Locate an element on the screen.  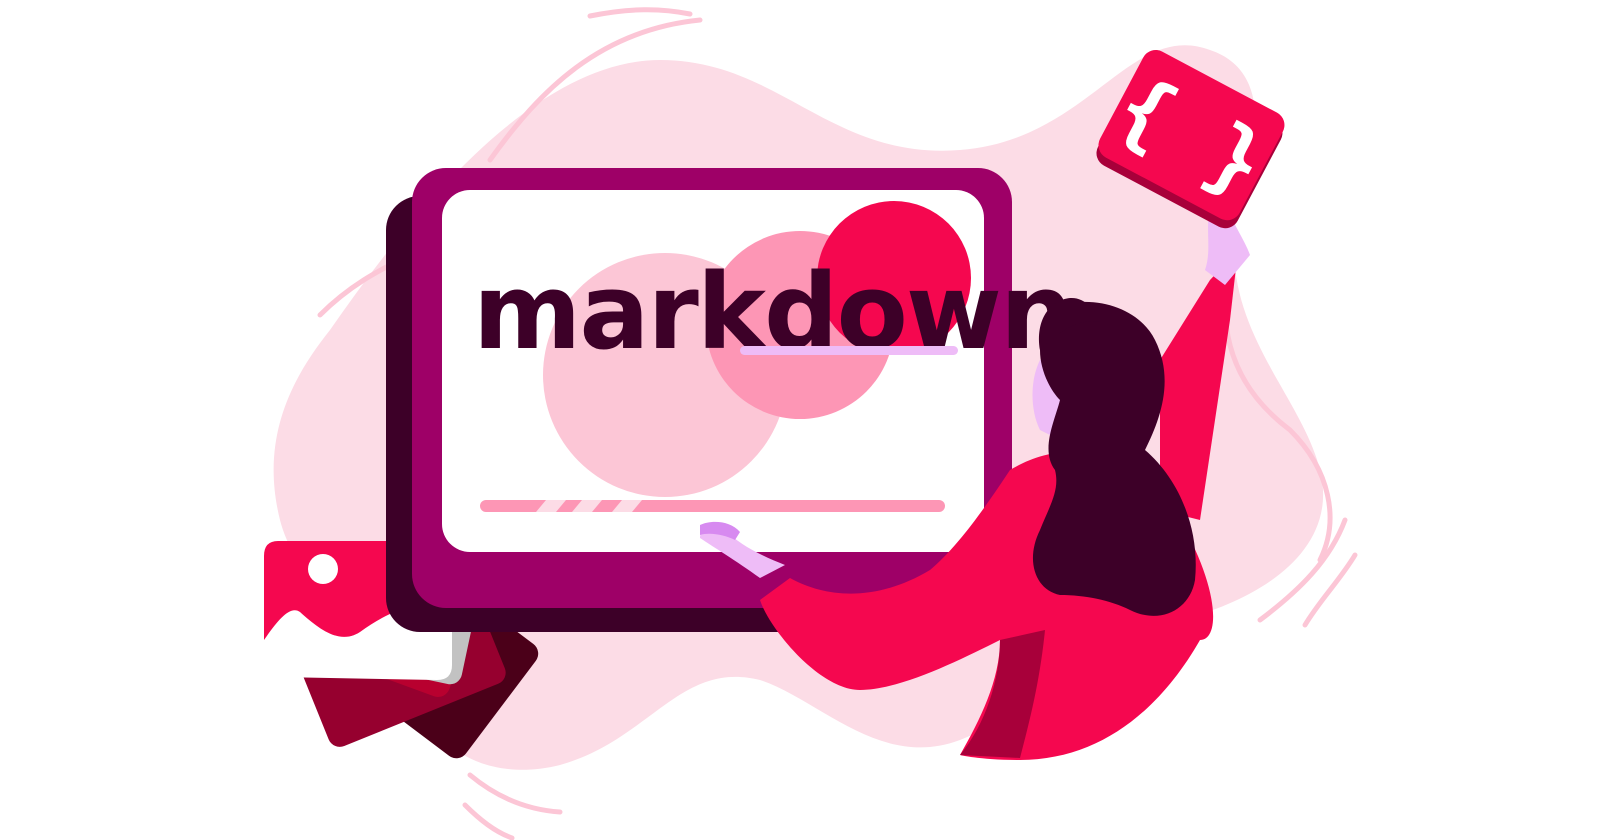
sun-icon is located at coordinates (323, 569).